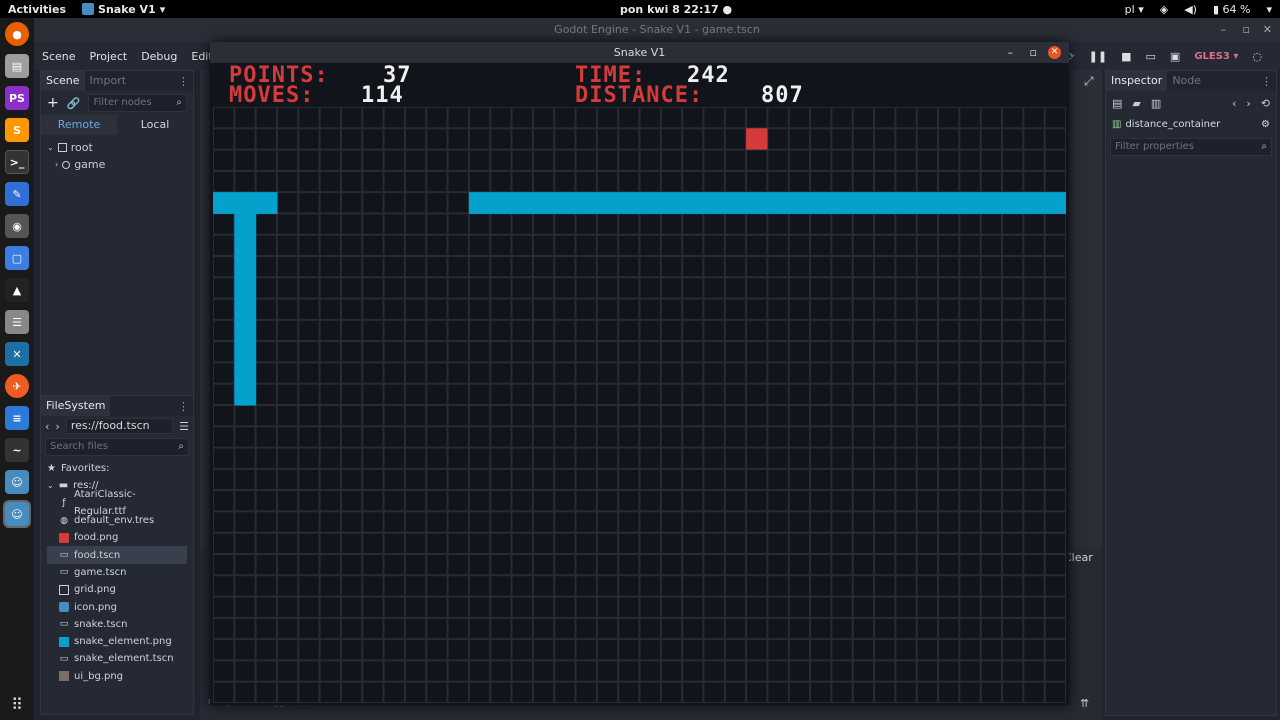 This screenshot has width=1280, height=720. Describe the element at coordinates (137, 103) in the screenshot. I see `filter-nodes-input: Filter nodes ⌕` at that location.